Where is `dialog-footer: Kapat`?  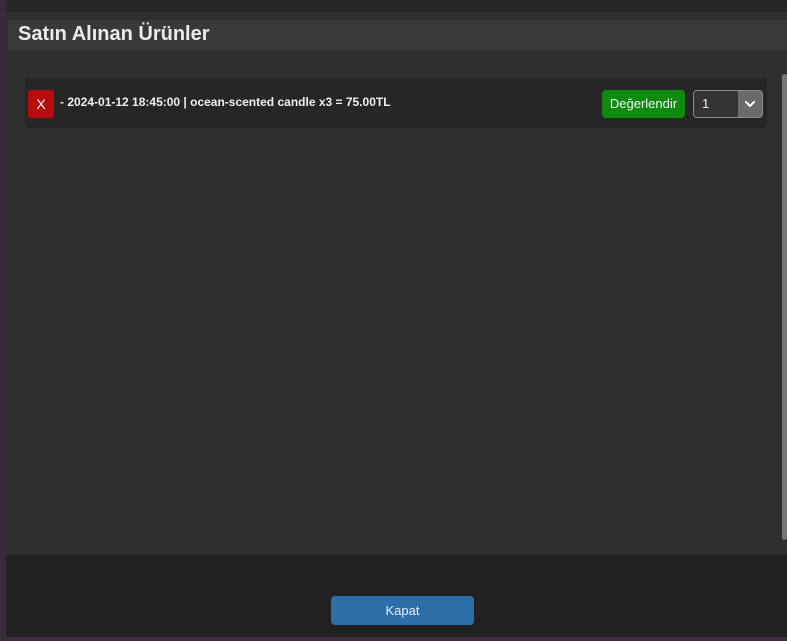 dialog-footer: Kapat is located at coordinates (396, 596).